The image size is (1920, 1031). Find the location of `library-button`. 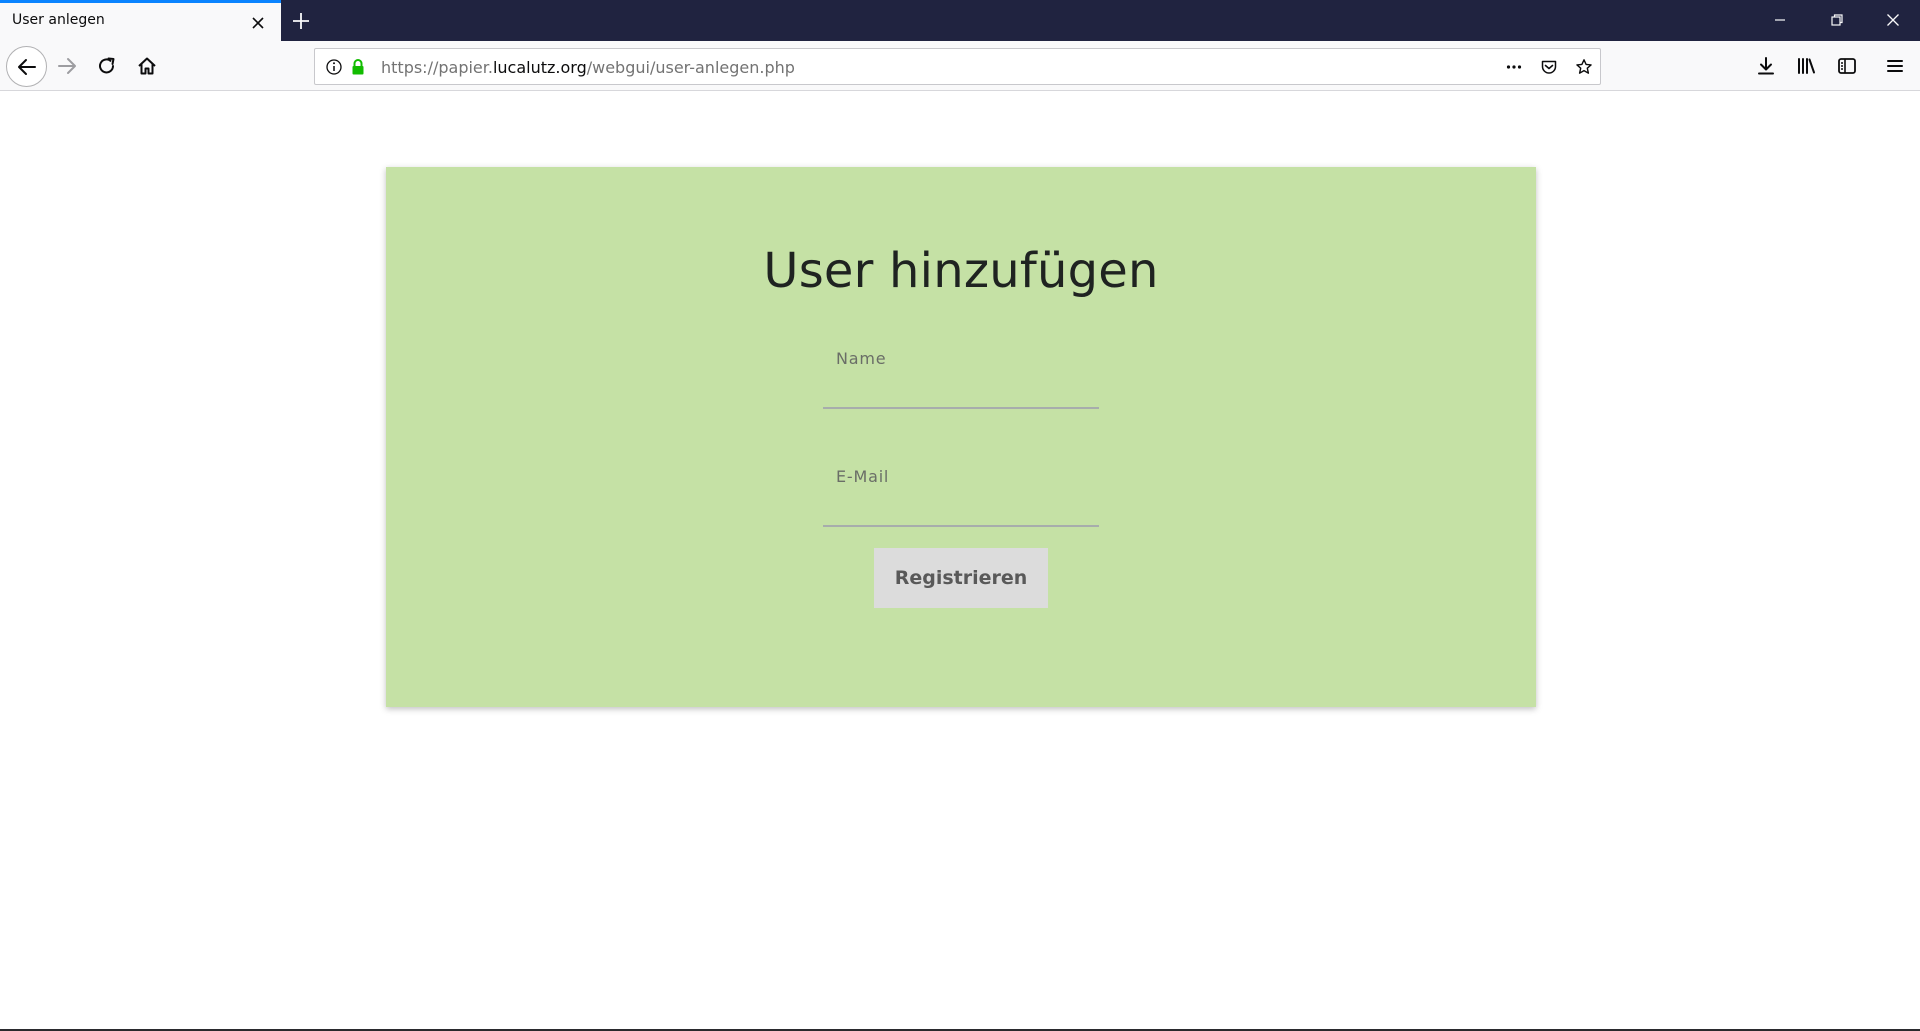

library-button is located at coordinates (1806, 66).